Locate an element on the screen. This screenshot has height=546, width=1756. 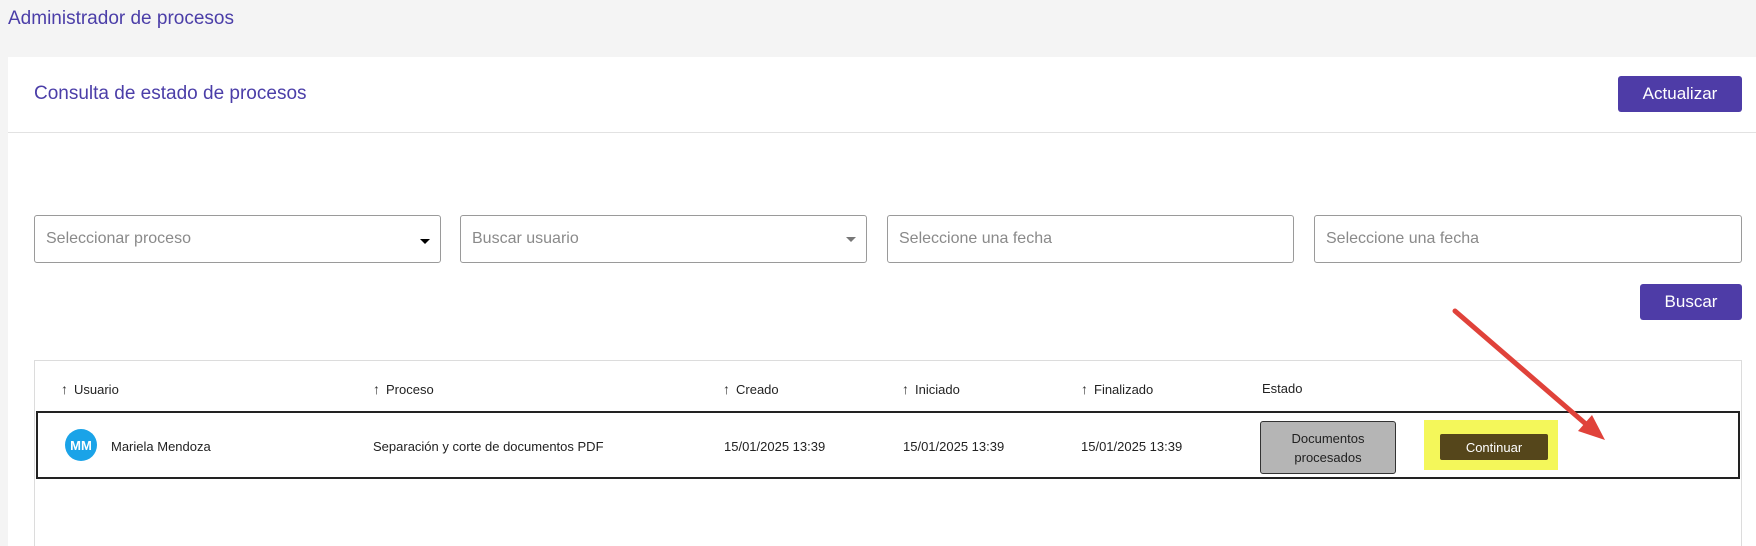
column-label: Estado is located at coordinates (1282, 388).